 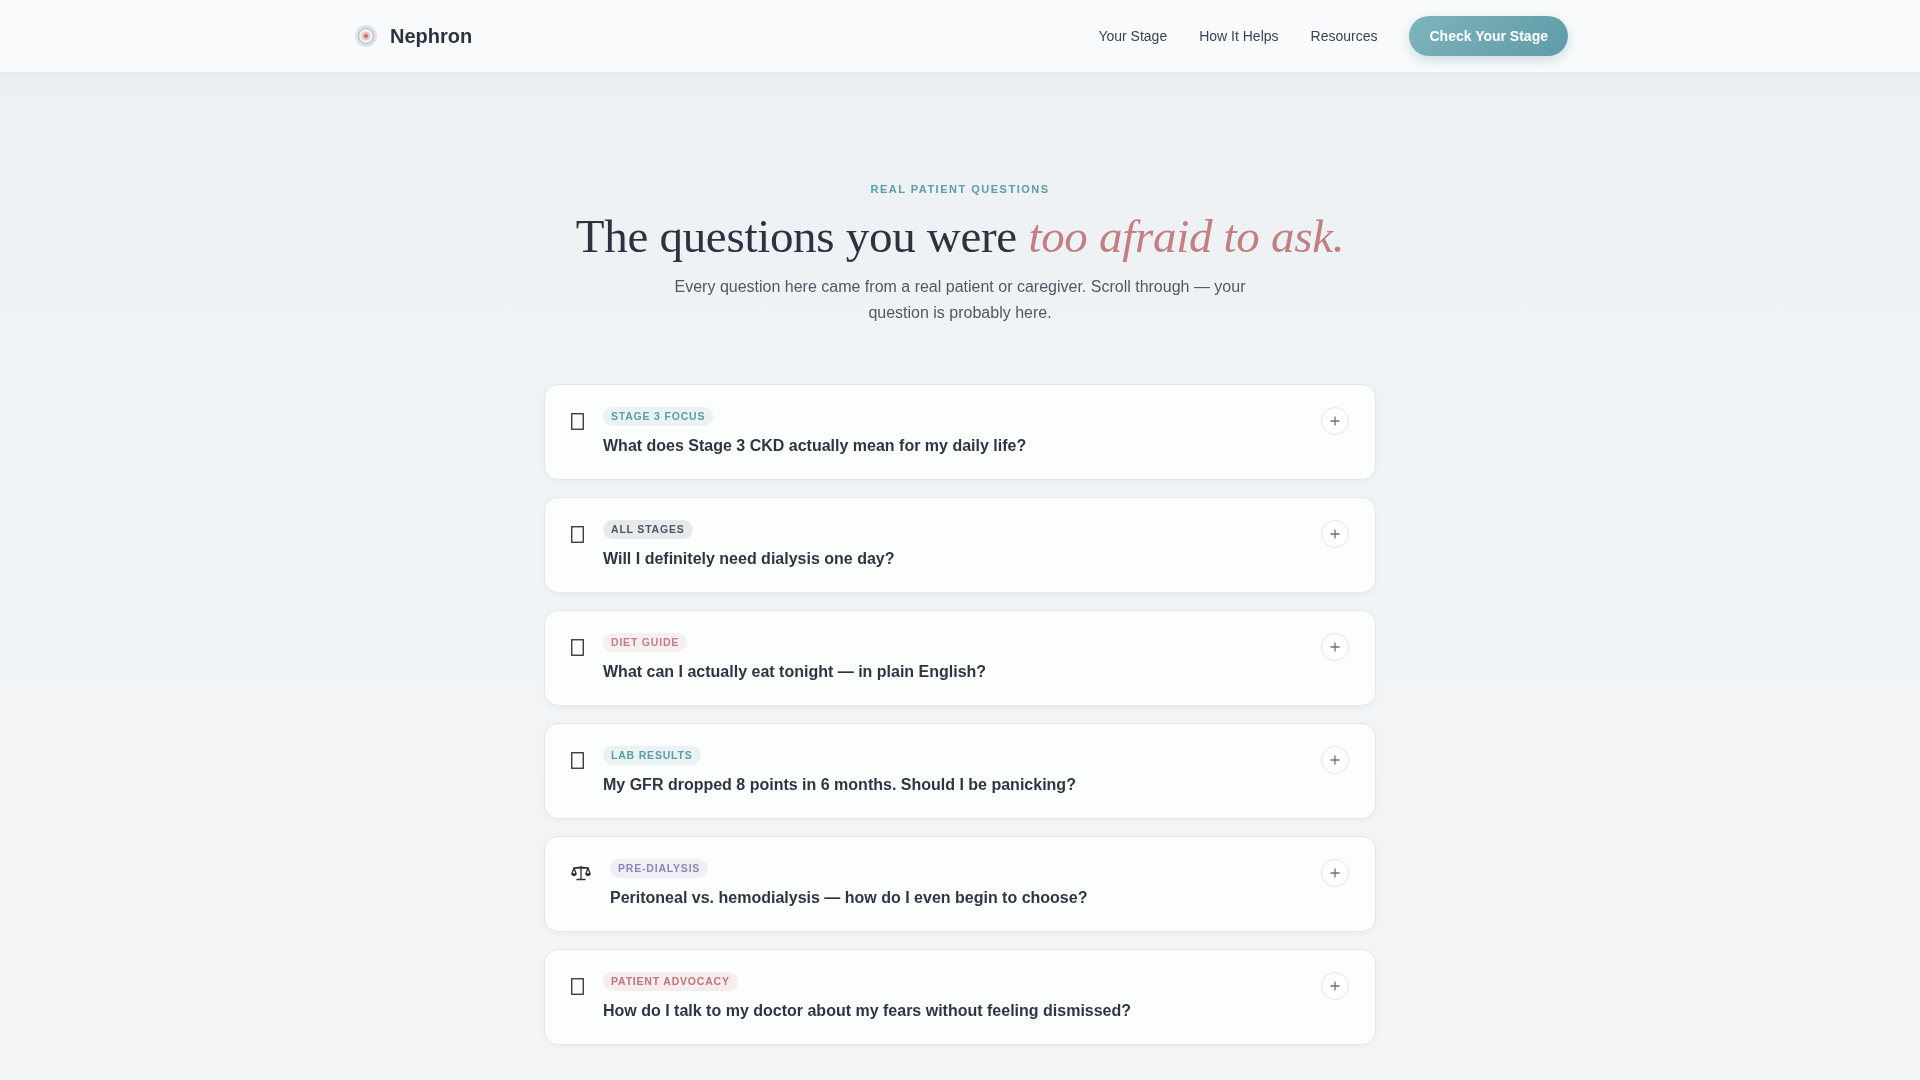 What do you see at coordinates (659, 868) in the screenshot?
I see `category-tag: PRE-DIALYSIS` at bounding box center [659, 868].